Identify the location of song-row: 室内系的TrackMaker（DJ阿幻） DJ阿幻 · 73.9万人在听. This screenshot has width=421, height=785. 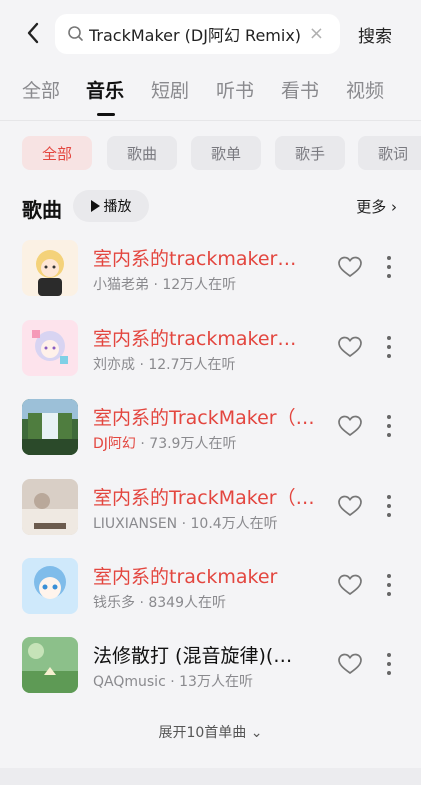
(210, 432).